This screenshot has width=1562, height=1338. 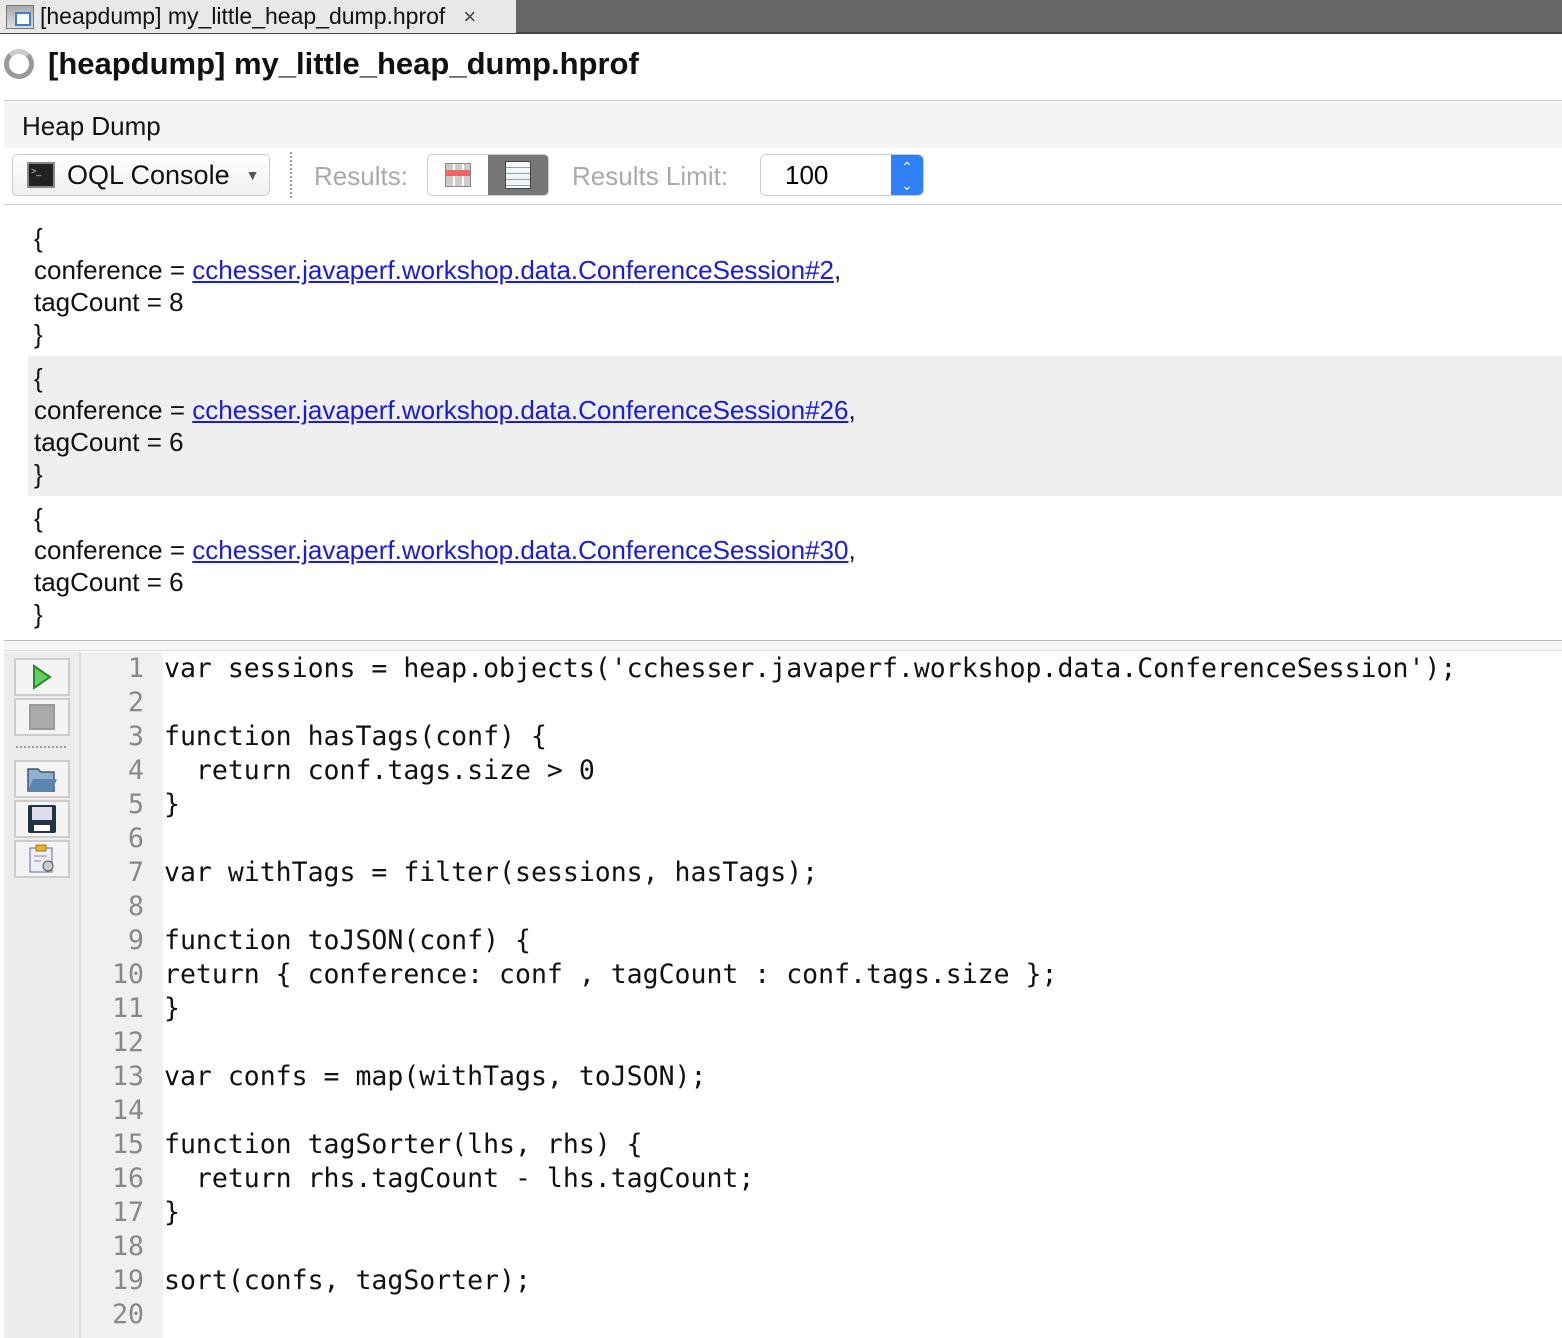 I want to click on code-line: 14, so click(x=821, y=1111).